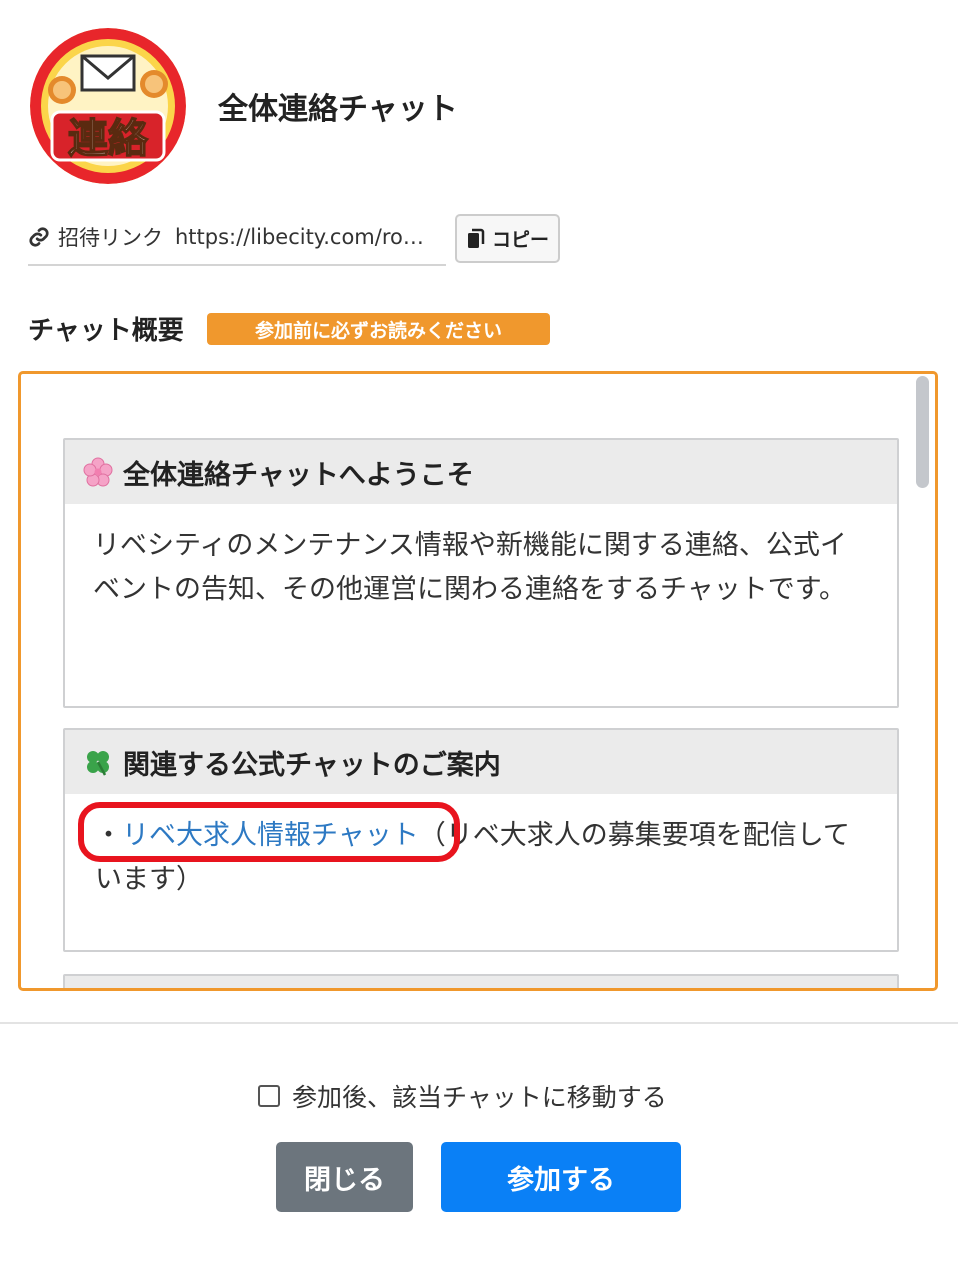 The width and height of the screenshot is (958, 1270). Describe the element at coordinates (922, 432) in the screenshot. I see `scrollbar-thumb` at that location.